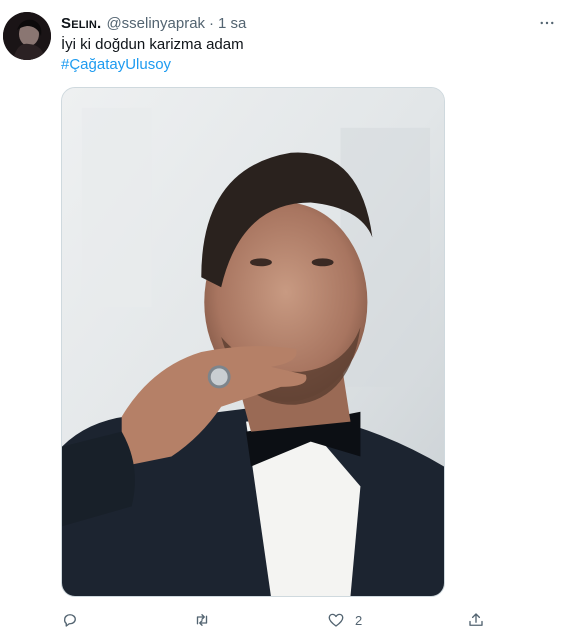 This screenshot has height=638, width=566. I want to click on heart-icon, so click(336, 620).